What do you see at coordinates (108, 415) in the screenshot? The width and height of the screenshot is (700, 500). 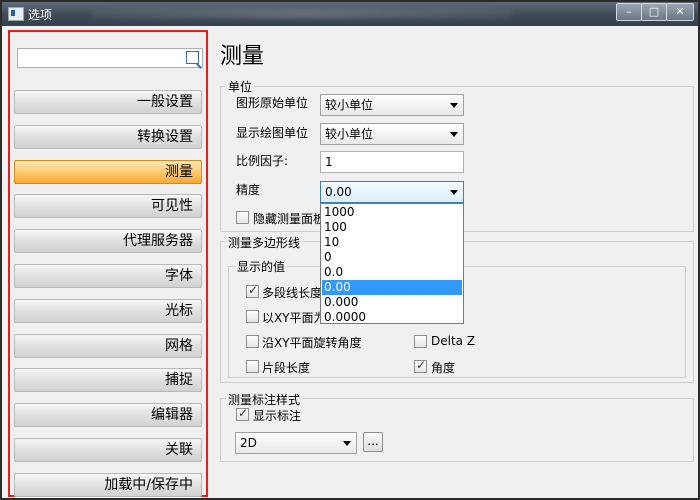 I see `sidebar-item-9: 编辑器` at bounding box center [108, 415].